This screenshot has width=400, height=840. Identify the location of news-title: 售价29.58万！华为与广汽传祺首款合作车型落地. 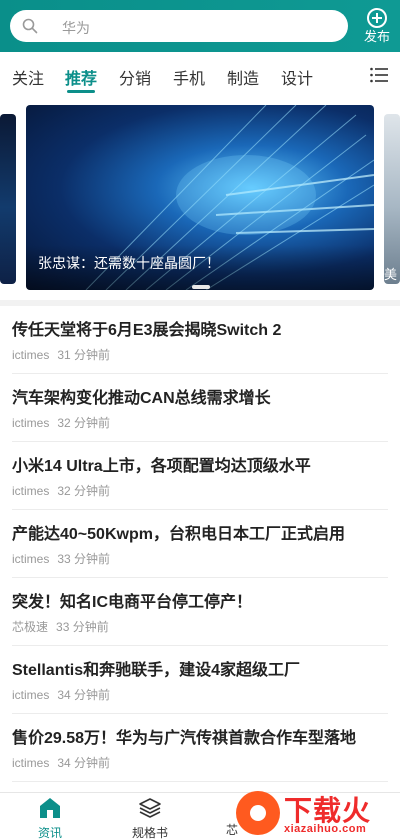
(184, 738).